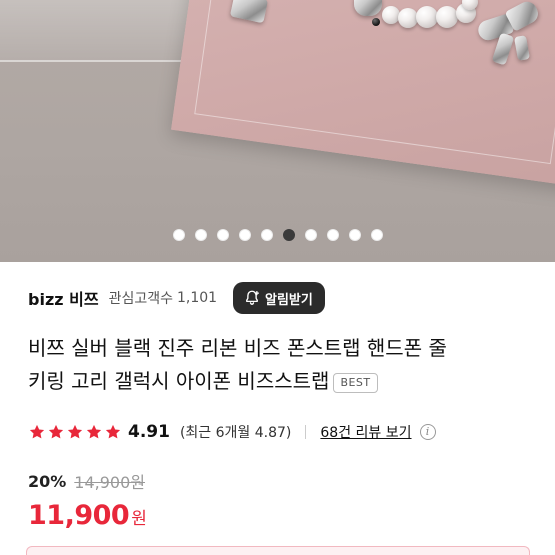 The image size is (555, 555). I want to click on rating-recent: (최근 6개월 4.87), so click(235, 433).